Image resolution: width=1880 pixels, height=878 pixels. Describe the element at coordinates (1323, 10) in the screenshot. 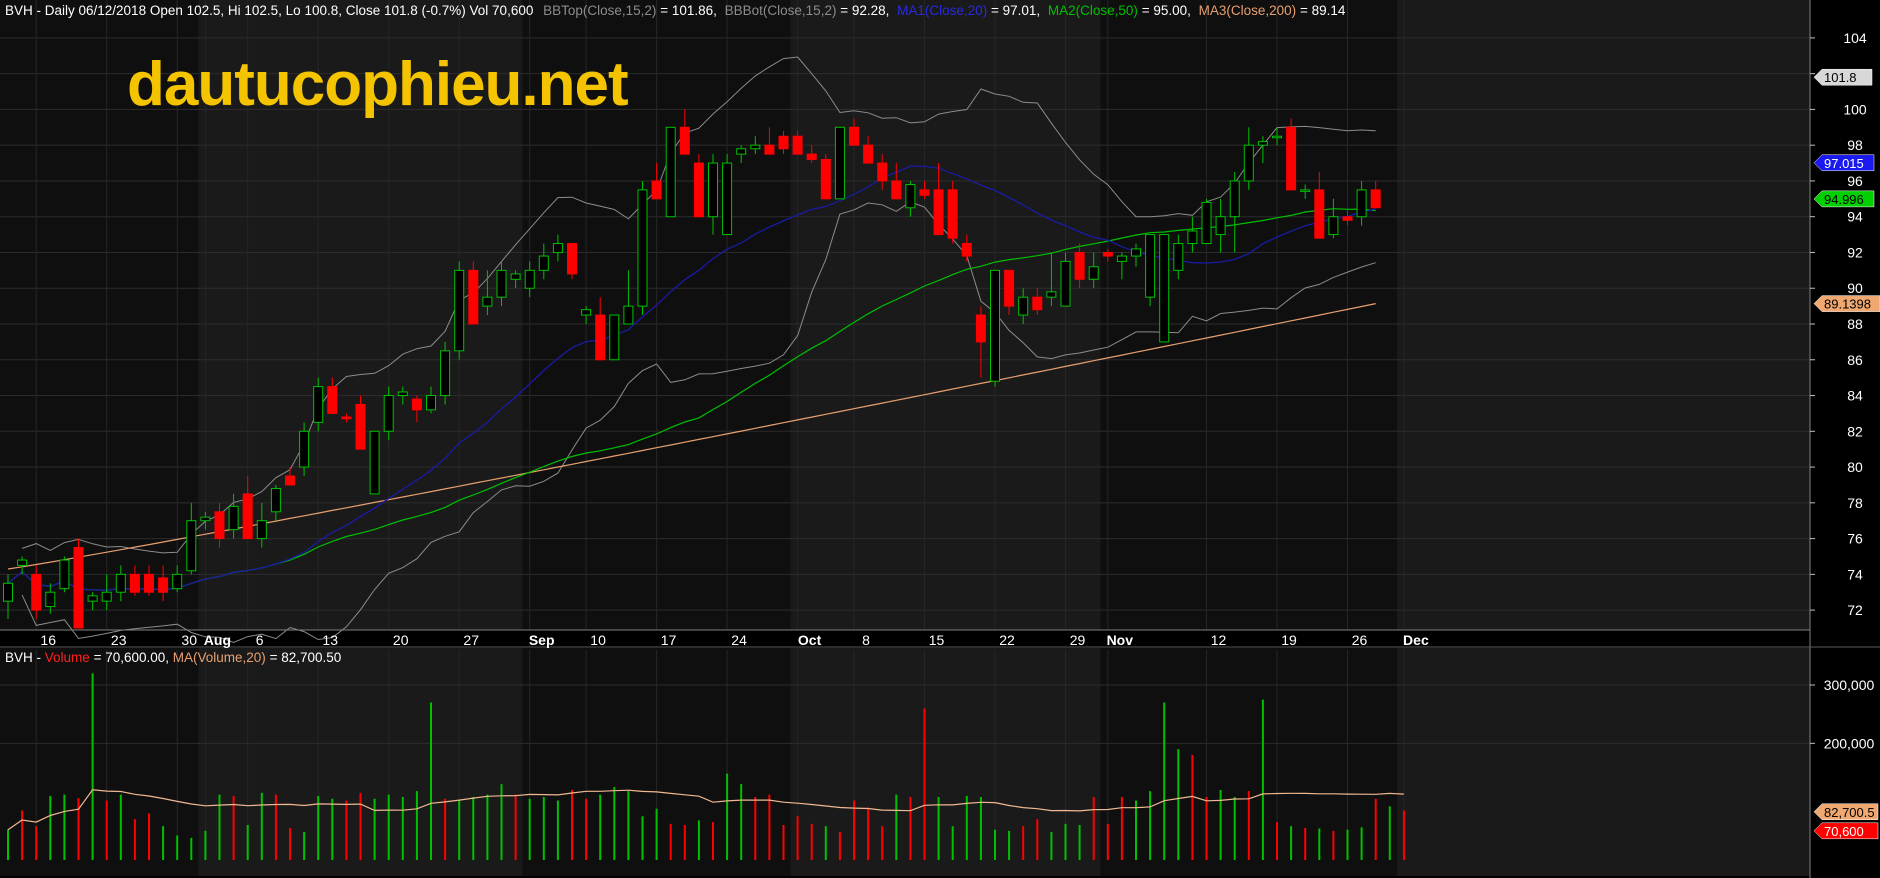

I see `ma3-value: = 89.14` at that location.